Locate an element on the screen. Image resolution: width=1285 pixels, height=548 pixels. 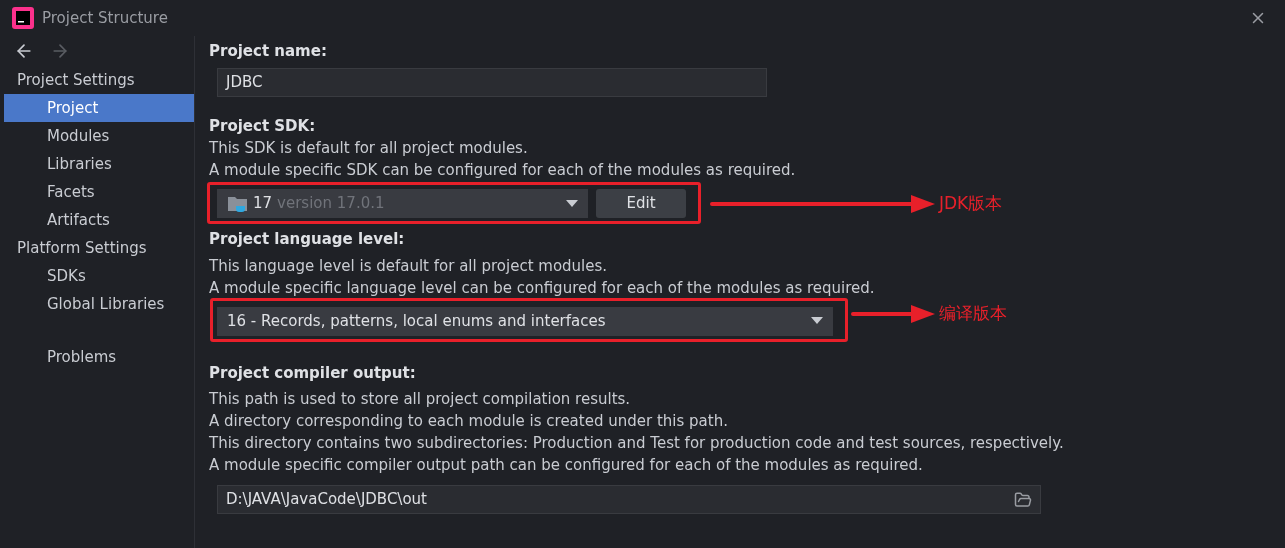
annotation-label: 编译版本 is located at coordinates (973, 313).